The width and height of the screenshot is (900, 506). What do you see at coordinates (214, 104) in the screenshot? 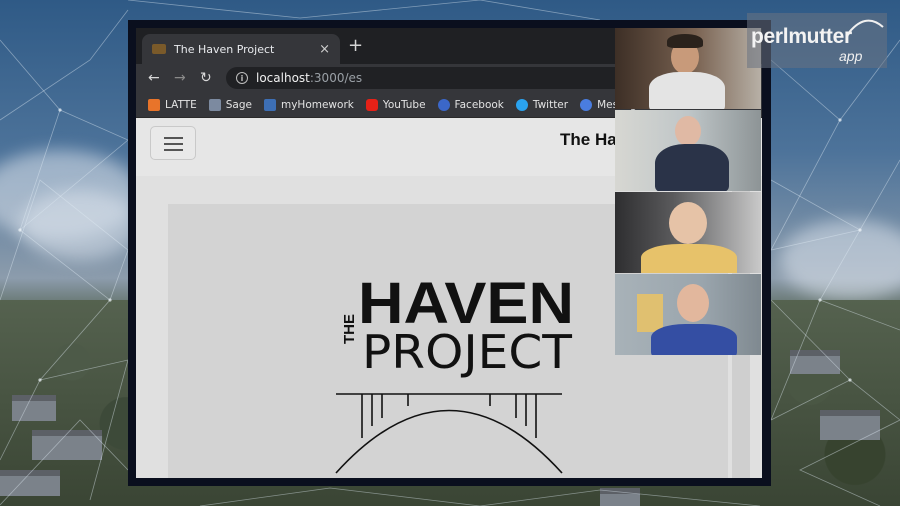
I see `sage-icon` at bounding box center [214, 104].